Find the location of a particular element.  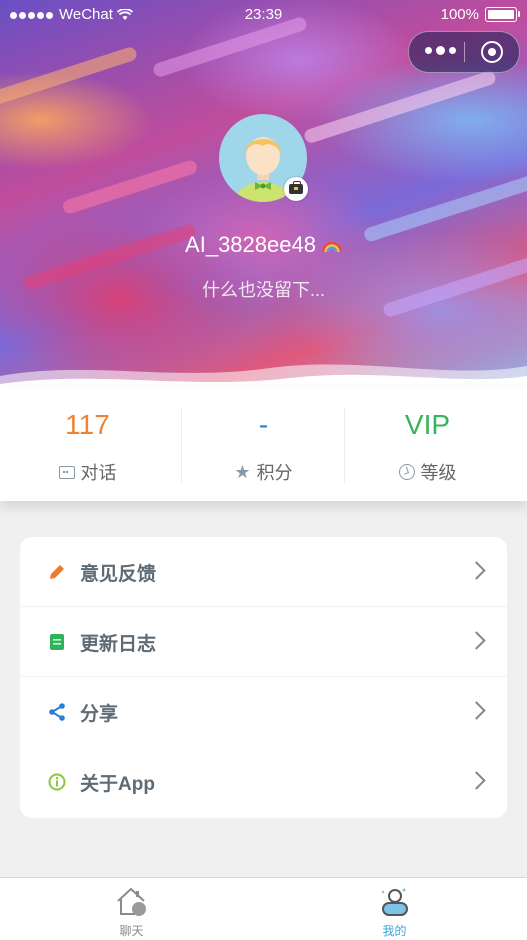

username-row: AI_3828ee48 is located at coordinates (263, 245).